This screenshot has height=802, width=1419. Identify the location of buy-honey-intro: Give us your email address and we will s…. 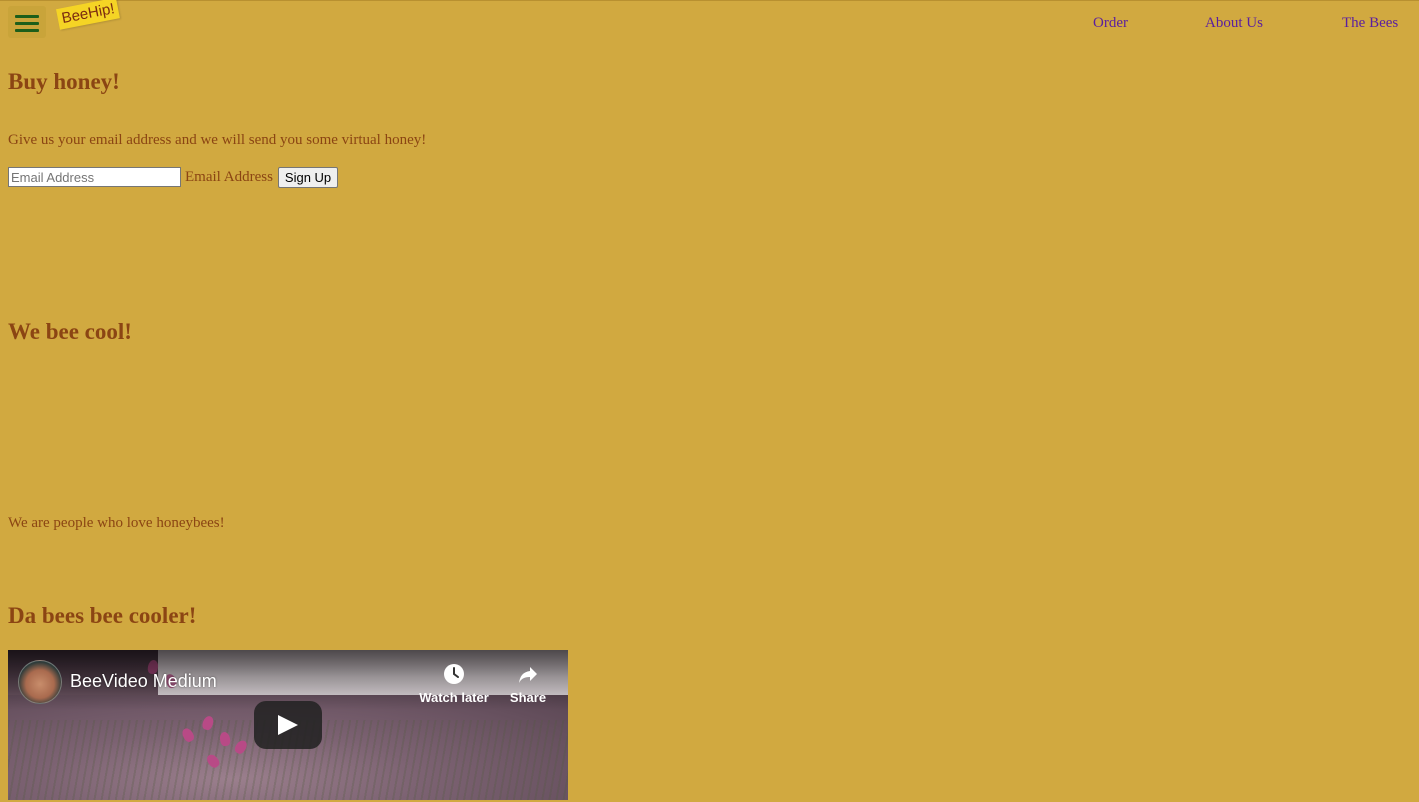
(217, 140).